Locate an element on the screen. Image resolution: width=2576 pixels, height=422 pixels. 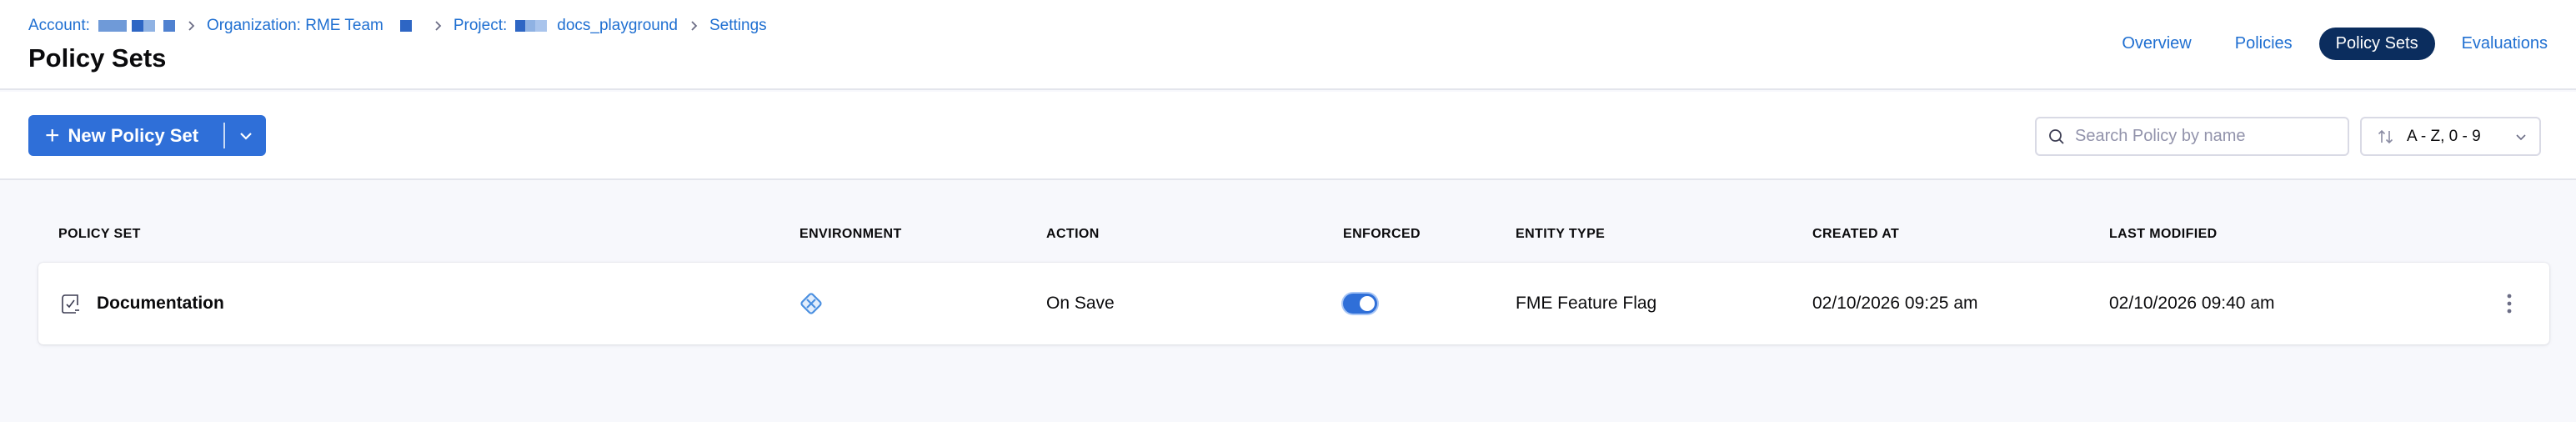
column-header-environment: ENVIRONMENT is located at coordinates (850, 234).